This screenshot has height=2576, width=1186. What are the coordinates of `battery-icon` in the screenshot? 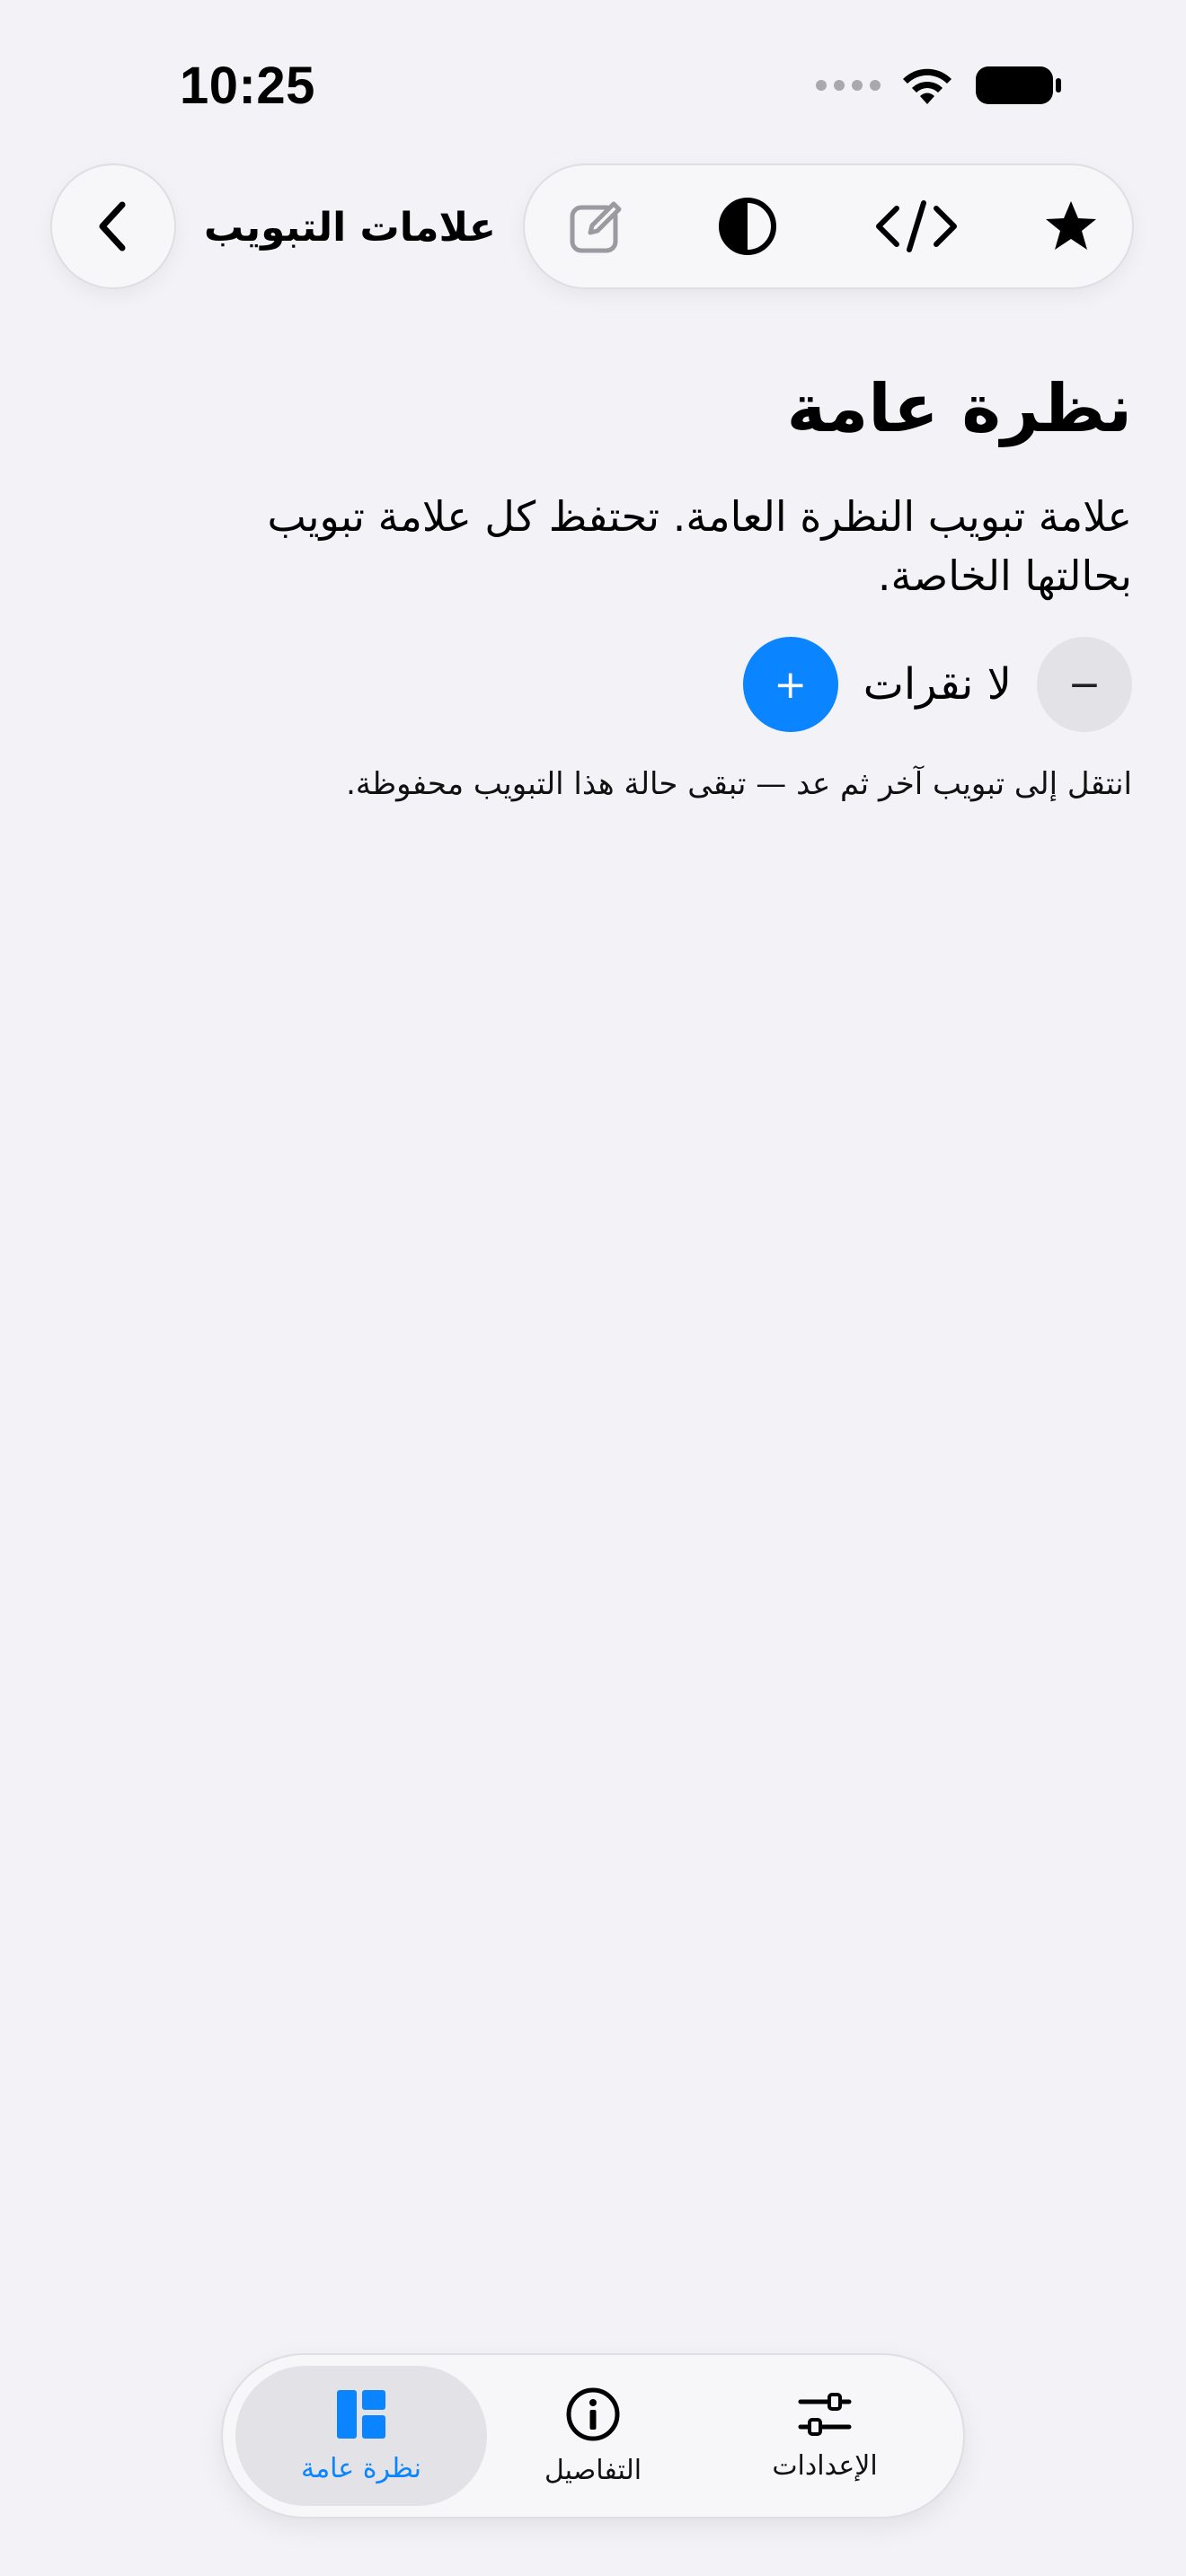 It's located at (1018, 85).